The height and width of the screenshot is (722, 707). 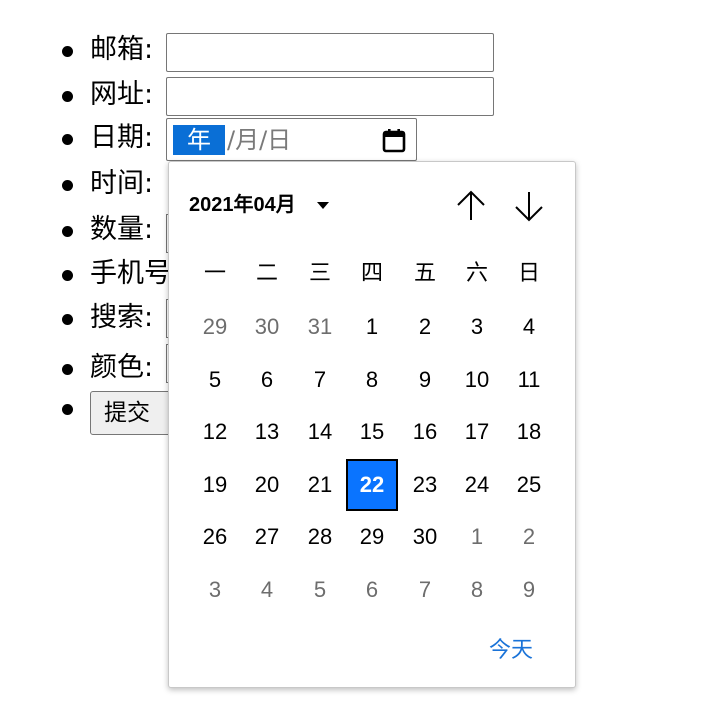 What do you see at coordinates (122, 49) in the screenshot?
I see `email-label: 邮箱:` at bounding box center [122, 49].